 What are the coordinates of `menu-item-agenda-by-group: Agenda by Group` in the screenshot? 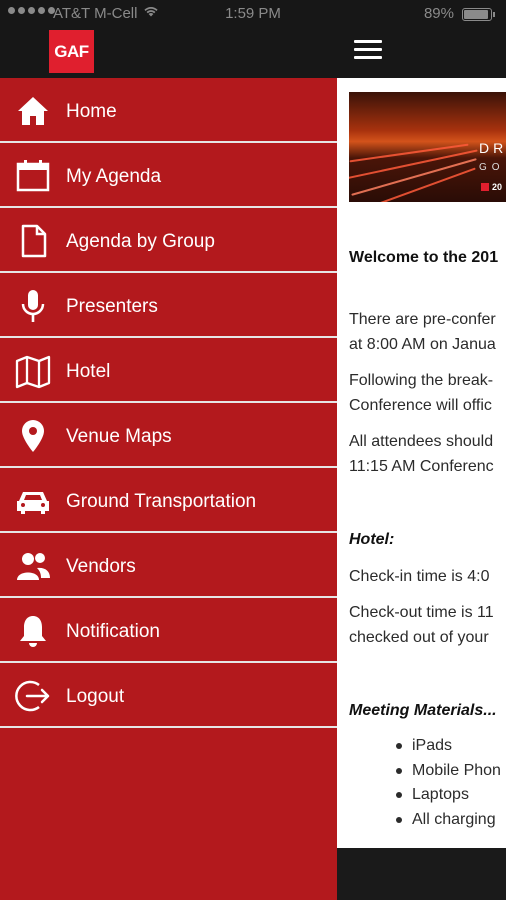 It's located at (168, 241).